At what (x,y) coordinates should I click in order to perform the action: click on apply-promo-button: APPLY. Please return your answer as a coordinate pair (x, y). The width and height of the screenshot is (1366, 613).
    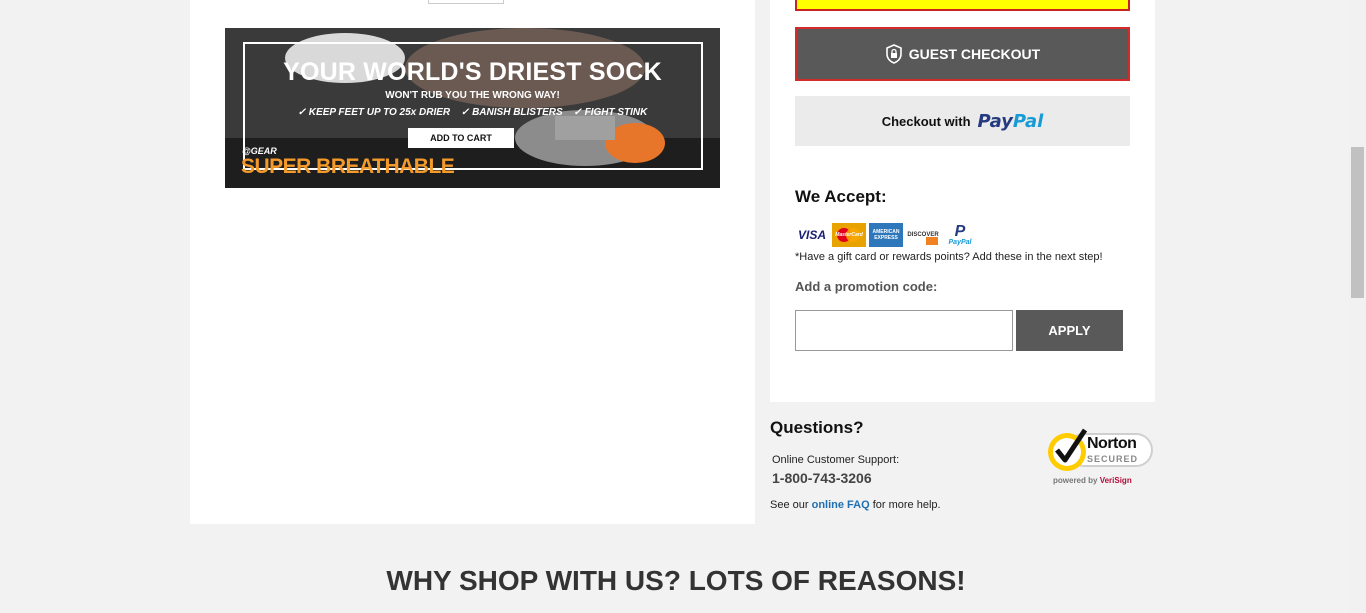
    Looking at the image, I should click on (1069, 330).